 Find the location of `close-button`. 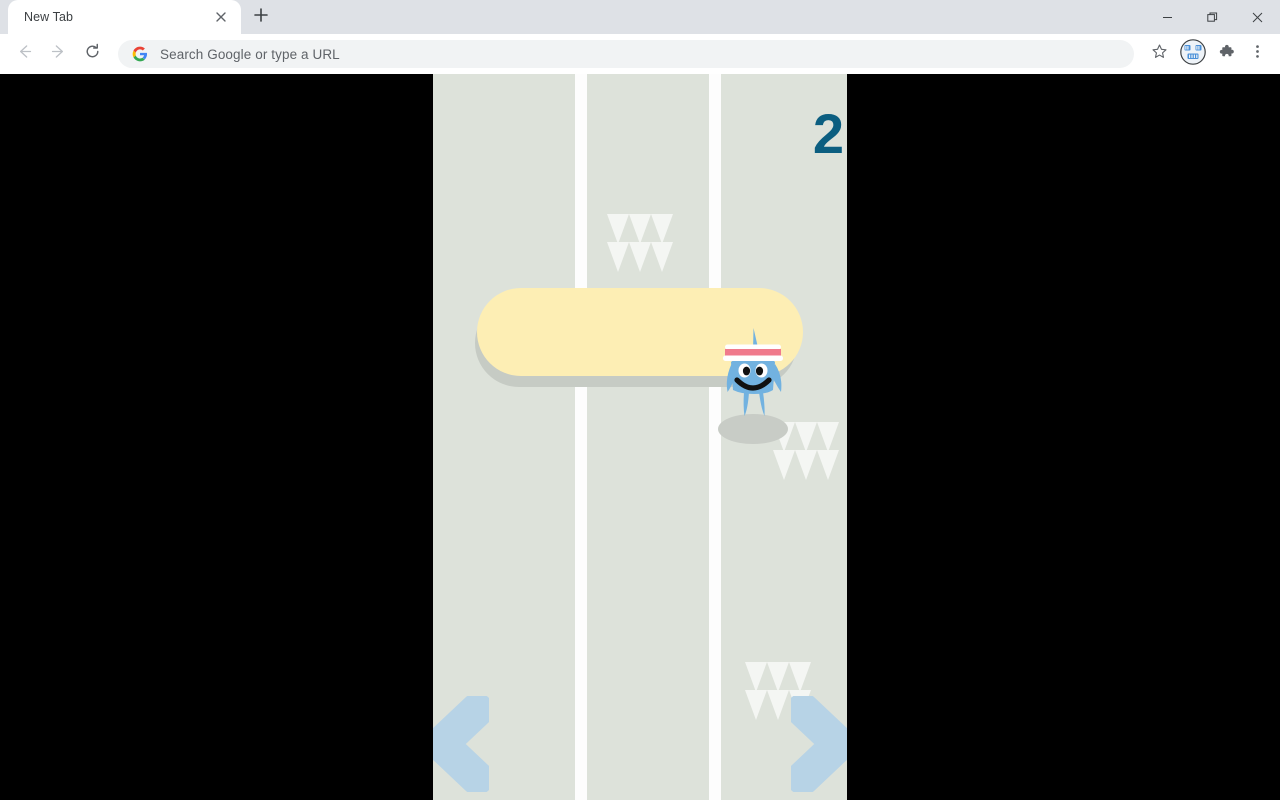

close-button is located at coordinates (1257, 17).